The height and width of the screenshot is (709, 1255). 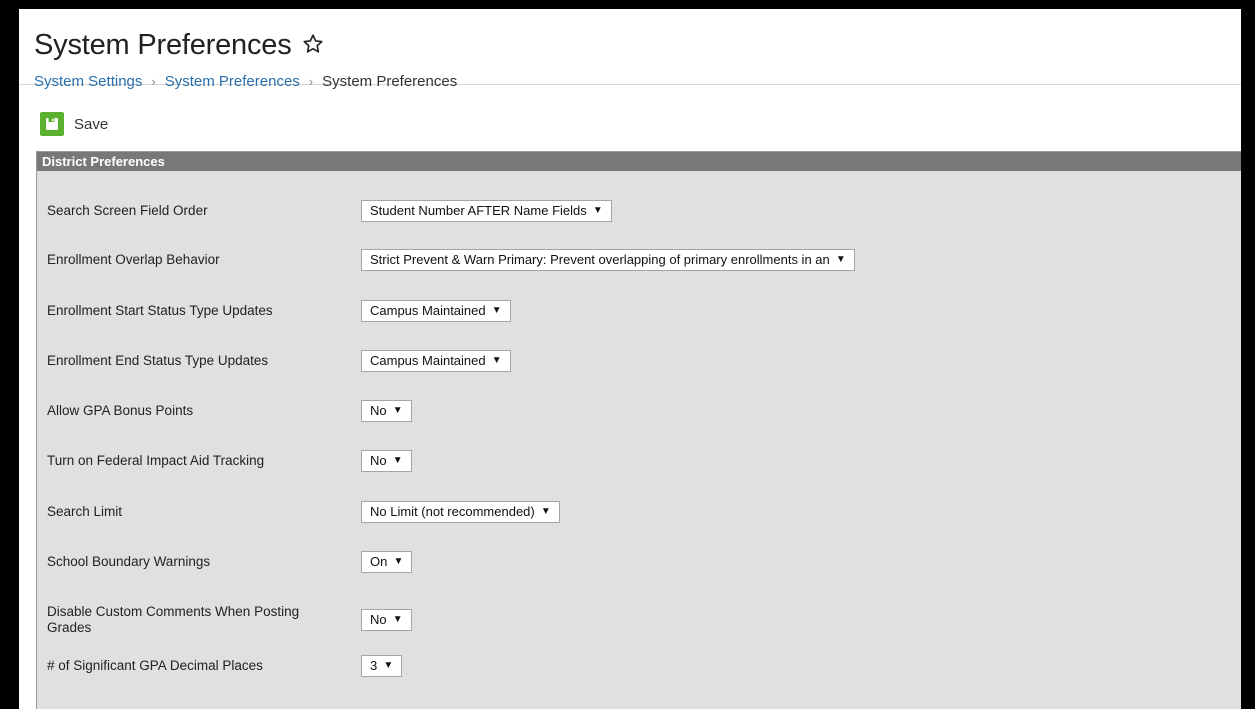 What do you see at coordinates (374, 665) in the screenshot?
I see `select-value: 3` at bounding box center [374, 665].